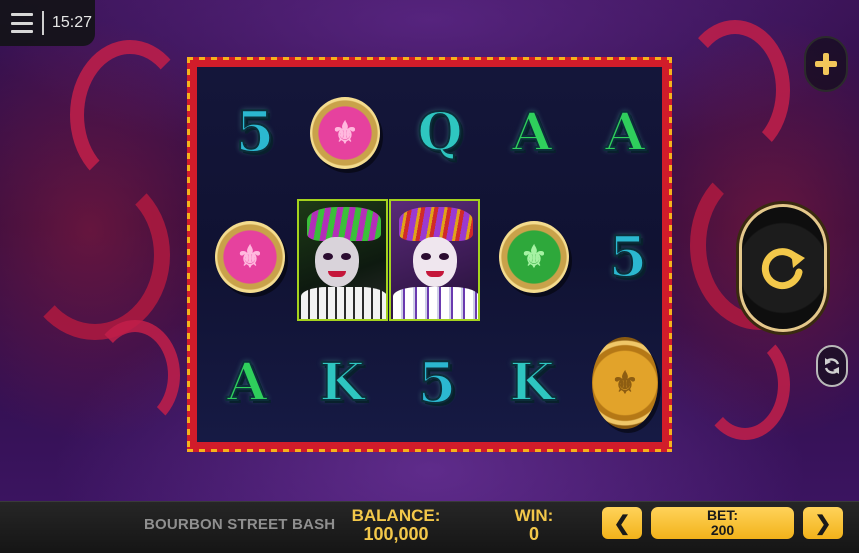 Image resolution: width=859 pixels, height=553 pixels. I want to click on plus-icon, so click(826, 64).